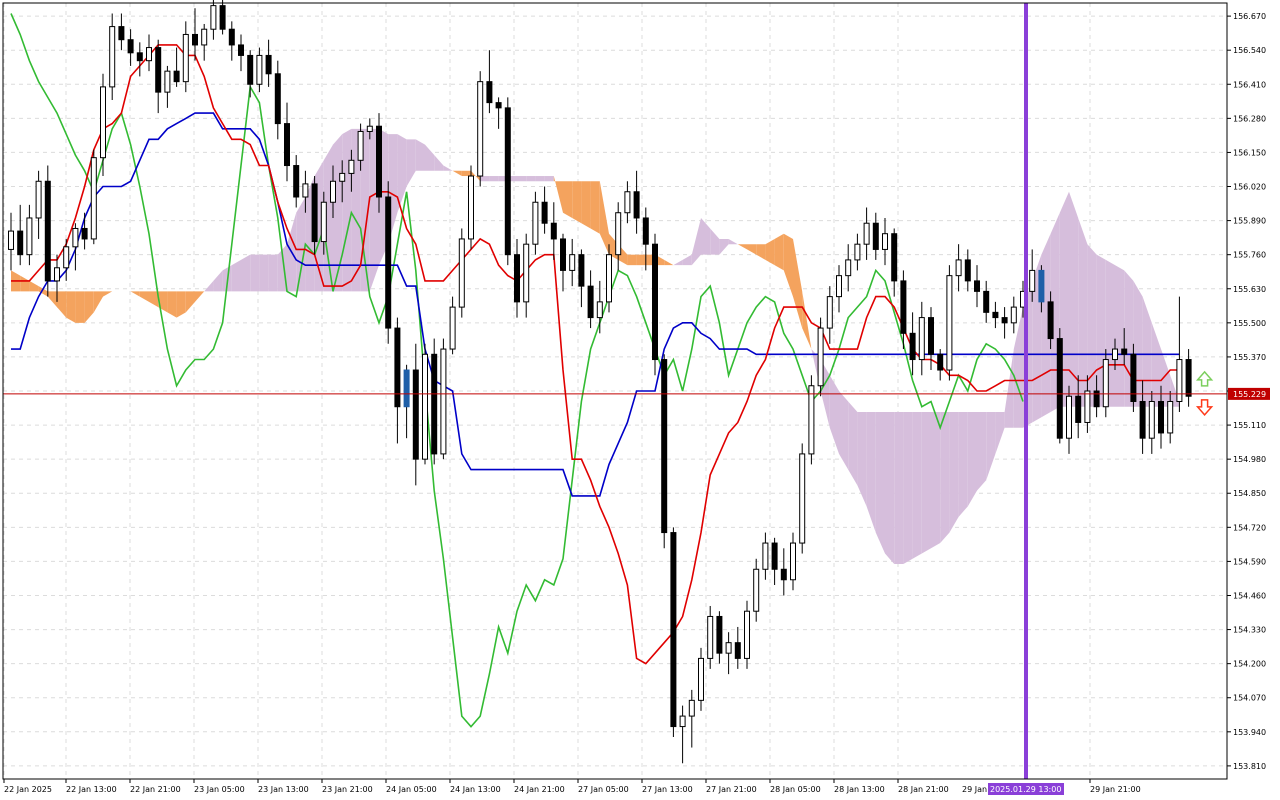 This screenshot has width=1280, height=800. Describe the element at coordinates (539, 789) in the screenshot. I see `x-tick-label: 24 Jan 21:00` at that location.